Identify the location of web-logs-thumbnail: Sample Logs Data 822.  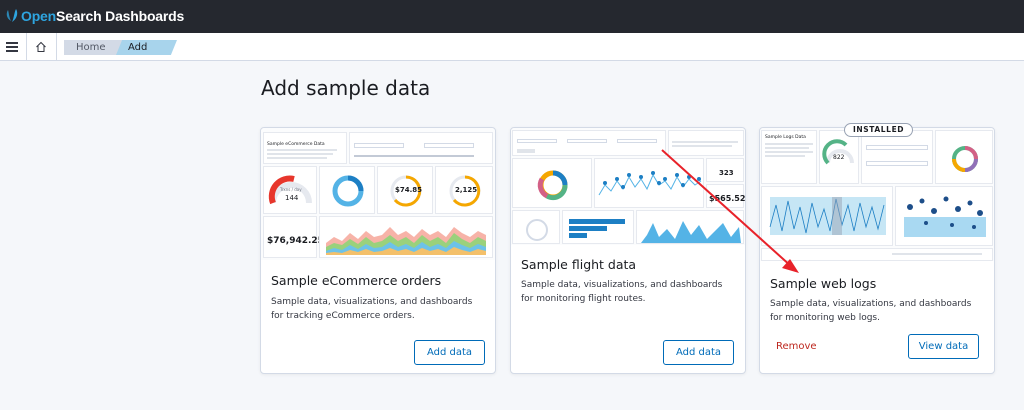
(877, 194).